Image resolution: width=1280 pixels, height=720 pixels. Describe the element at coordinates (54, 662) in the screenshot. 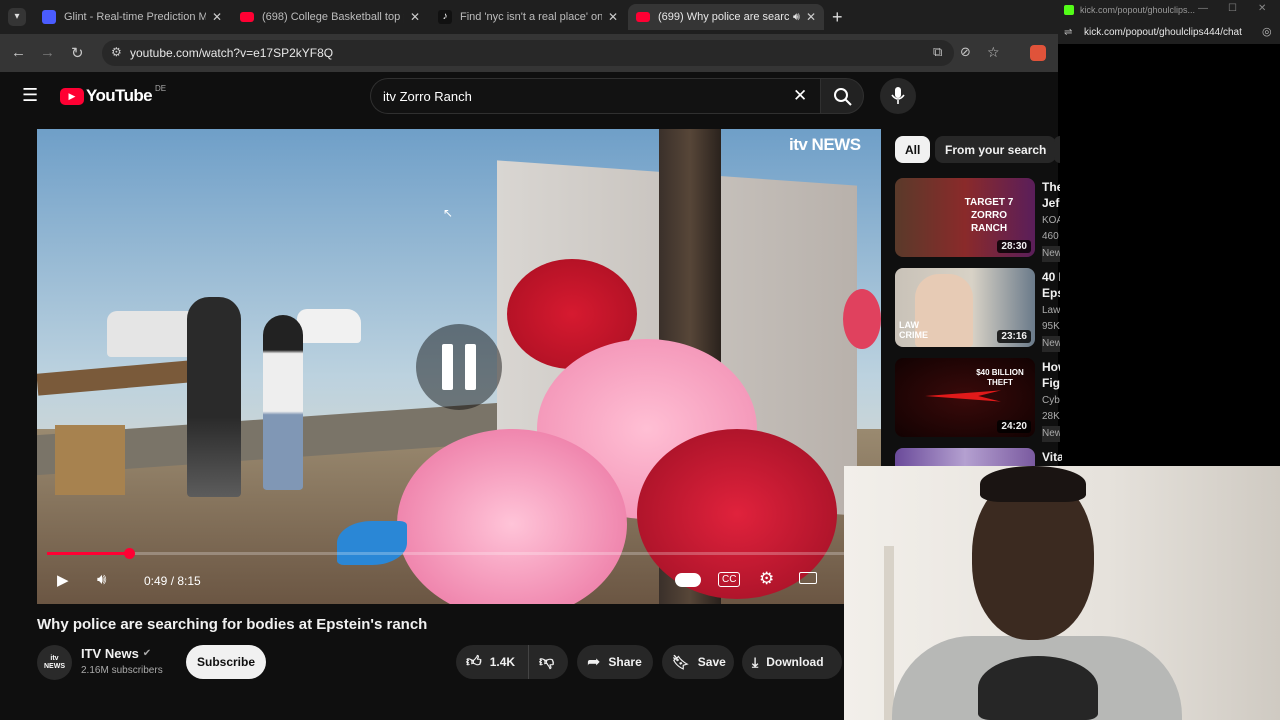

I see `channel-avatar: itv NEWS` at that location.